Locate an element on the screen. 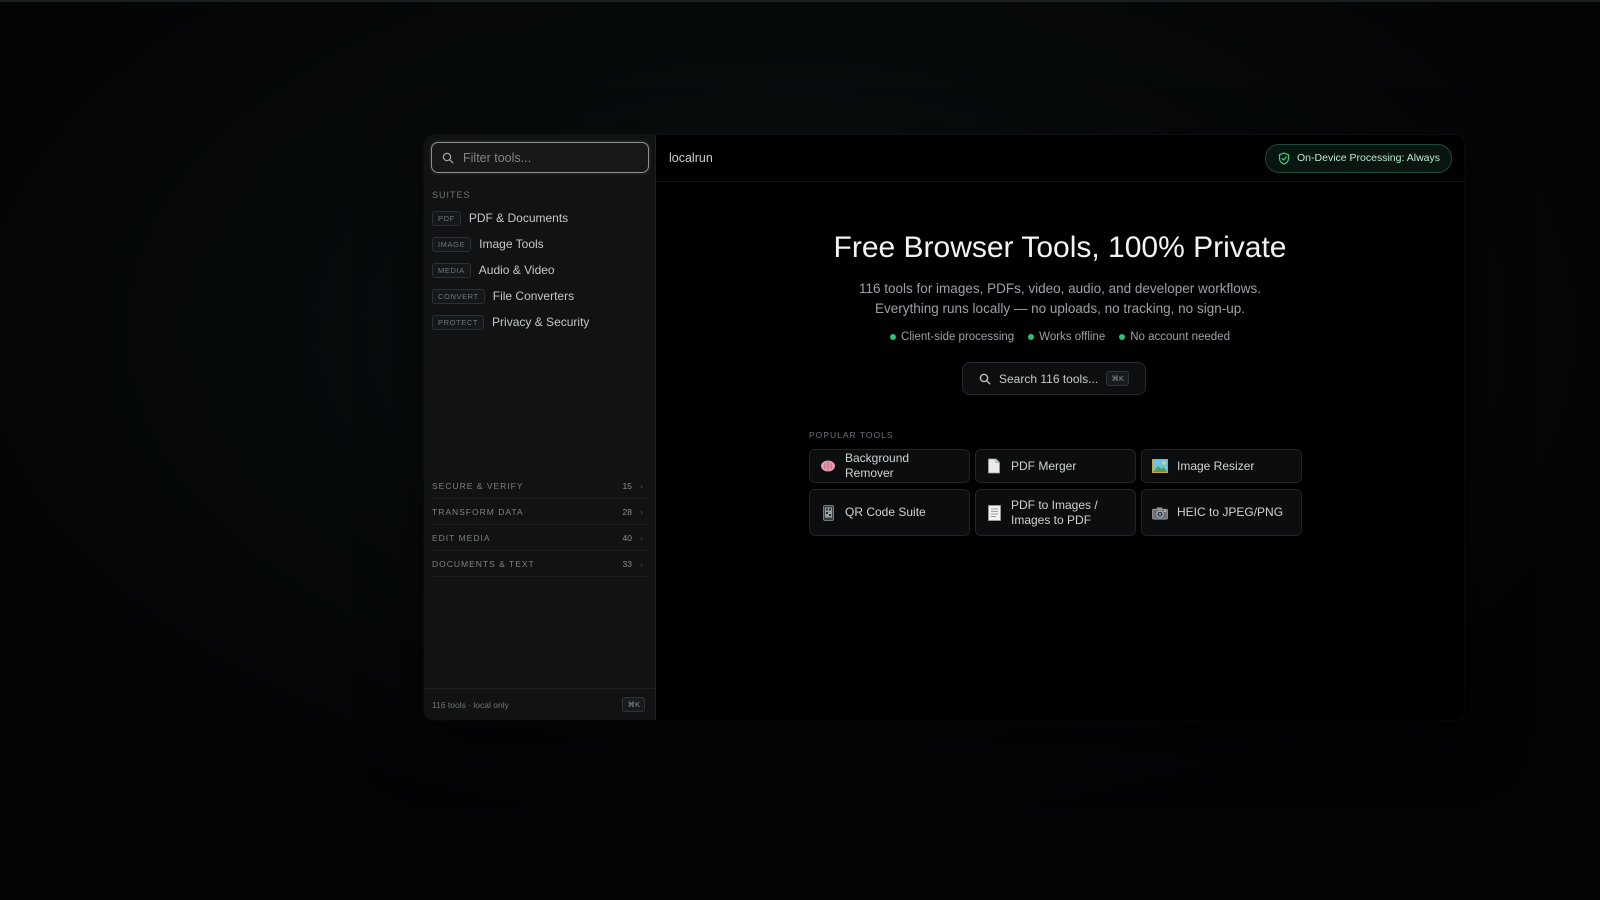 The height and width of the screenshot is (900, 1600). tool-card-pdf-to-images: PDF to Images / Images to PDF is located at coordinates (1055, 512).